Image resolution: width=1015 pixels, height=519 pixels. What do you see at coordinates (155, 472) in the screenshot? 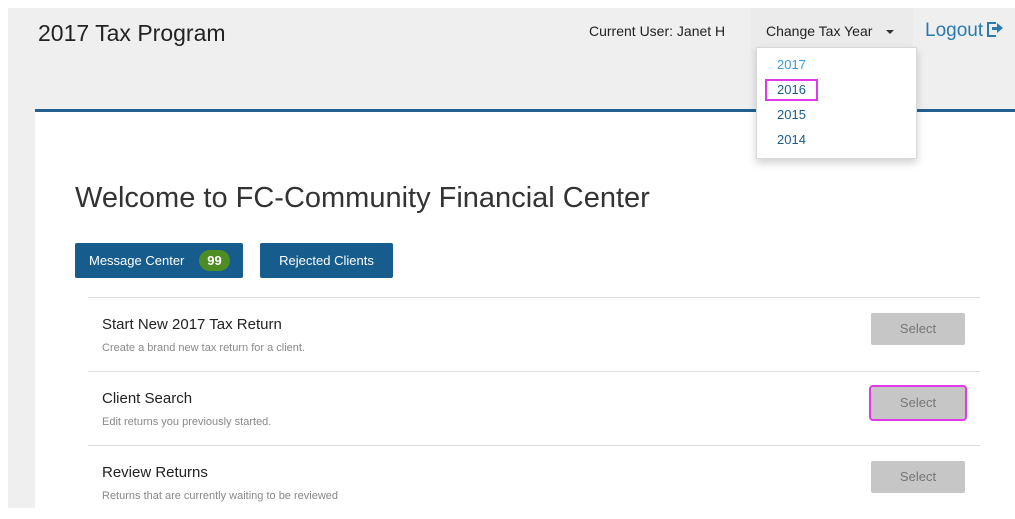
I see `task-title: Review Returns` at bounding box center [155, 472].